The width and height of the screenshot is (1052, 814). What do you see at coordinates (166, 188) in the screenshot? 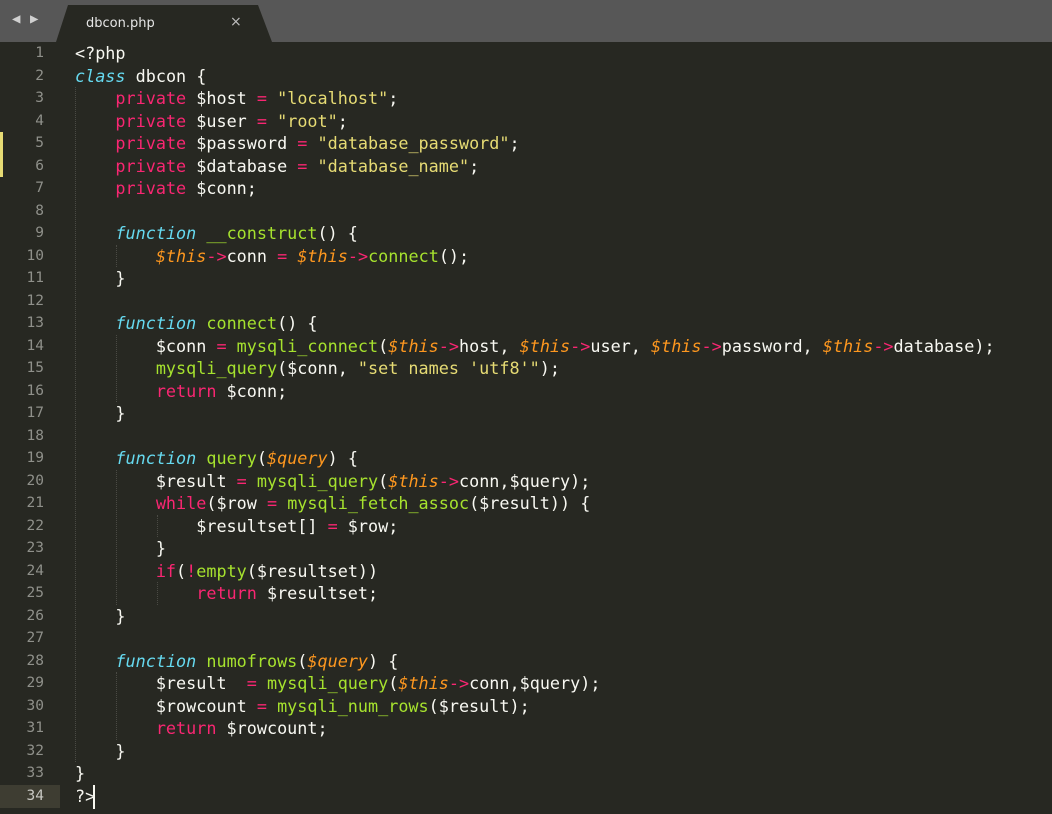
I see `code-line: private $conn;` at bounding box center [166, 188].